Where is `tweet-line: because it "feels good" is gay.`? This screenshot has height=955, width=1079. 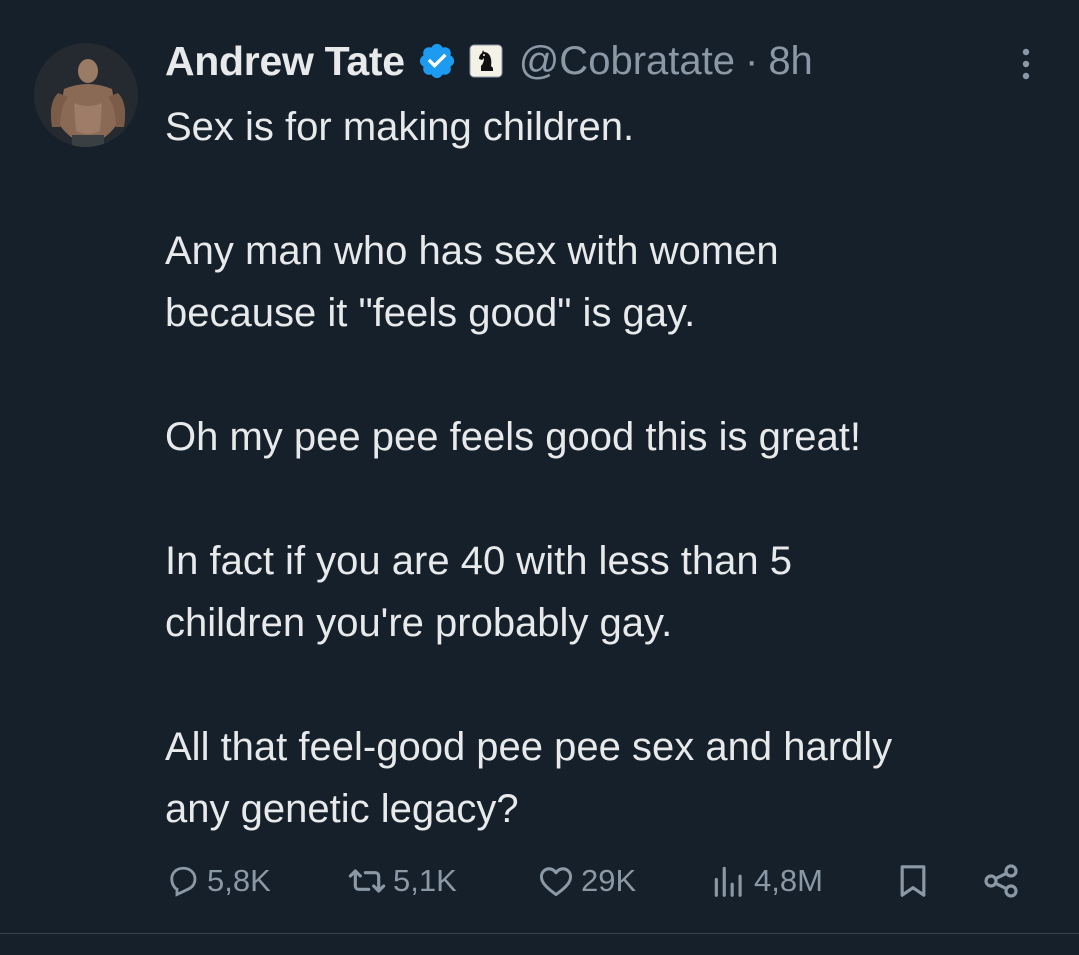 tweet-line: because it "feels good" is gay. is located at coordinates (430, 313).